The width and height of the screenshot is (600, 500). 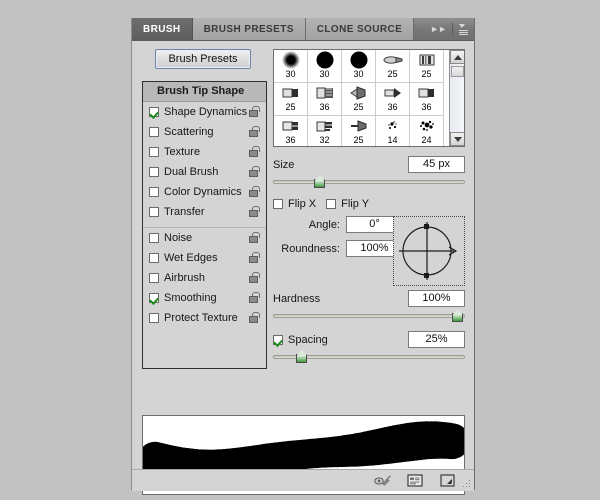 I want to click on hardness-slider-track, so click(x=369, y=316).